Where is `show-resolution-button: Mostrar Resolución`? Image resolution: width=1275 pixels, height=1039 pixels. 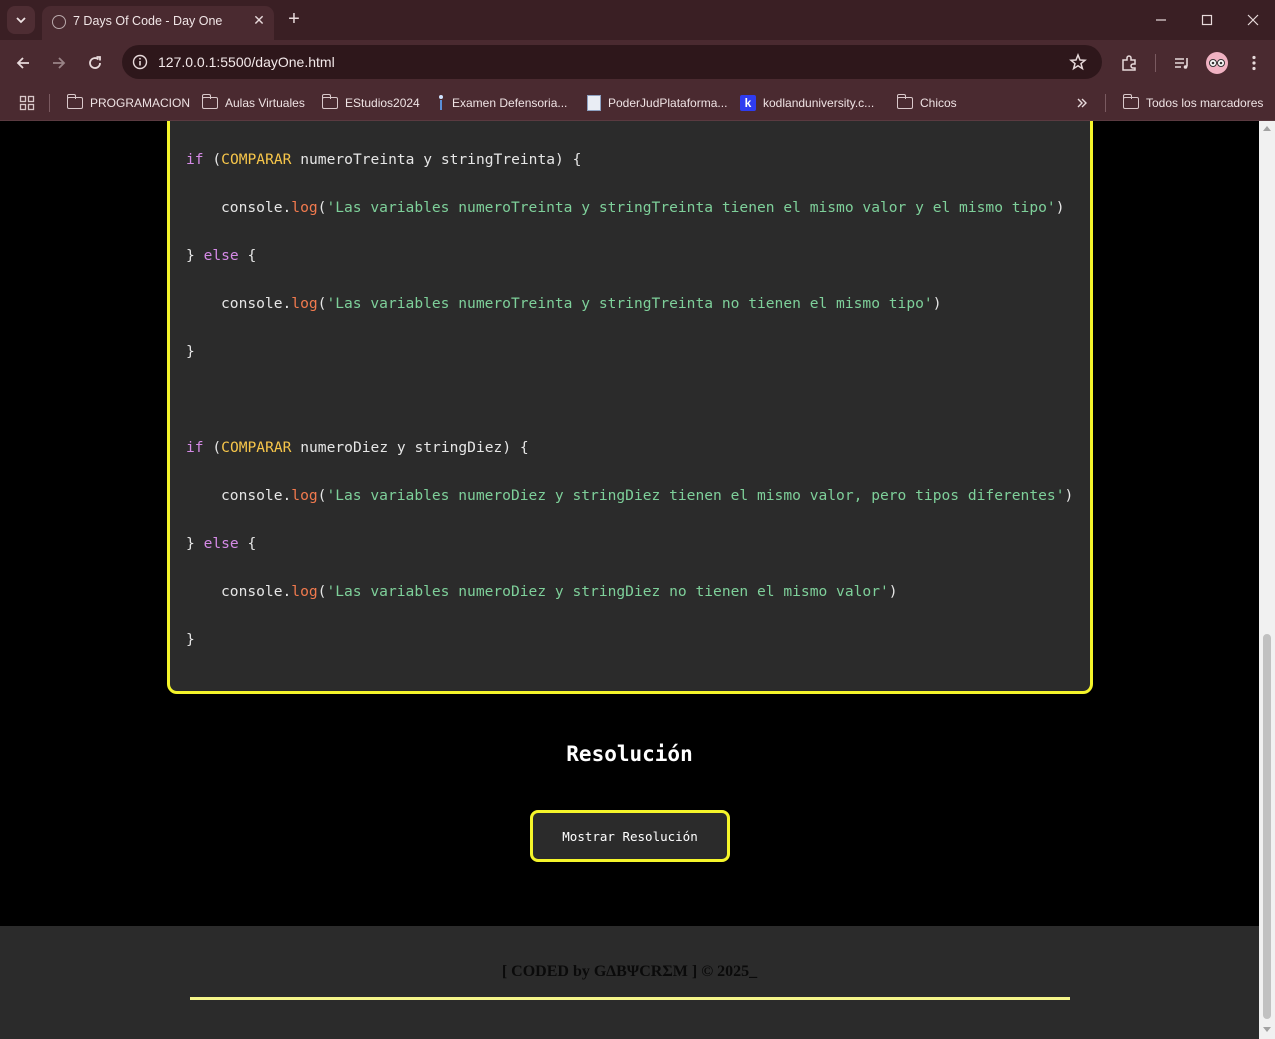
show-resolution-button: Mostrar Resolución is located at coordinates (630, 836).